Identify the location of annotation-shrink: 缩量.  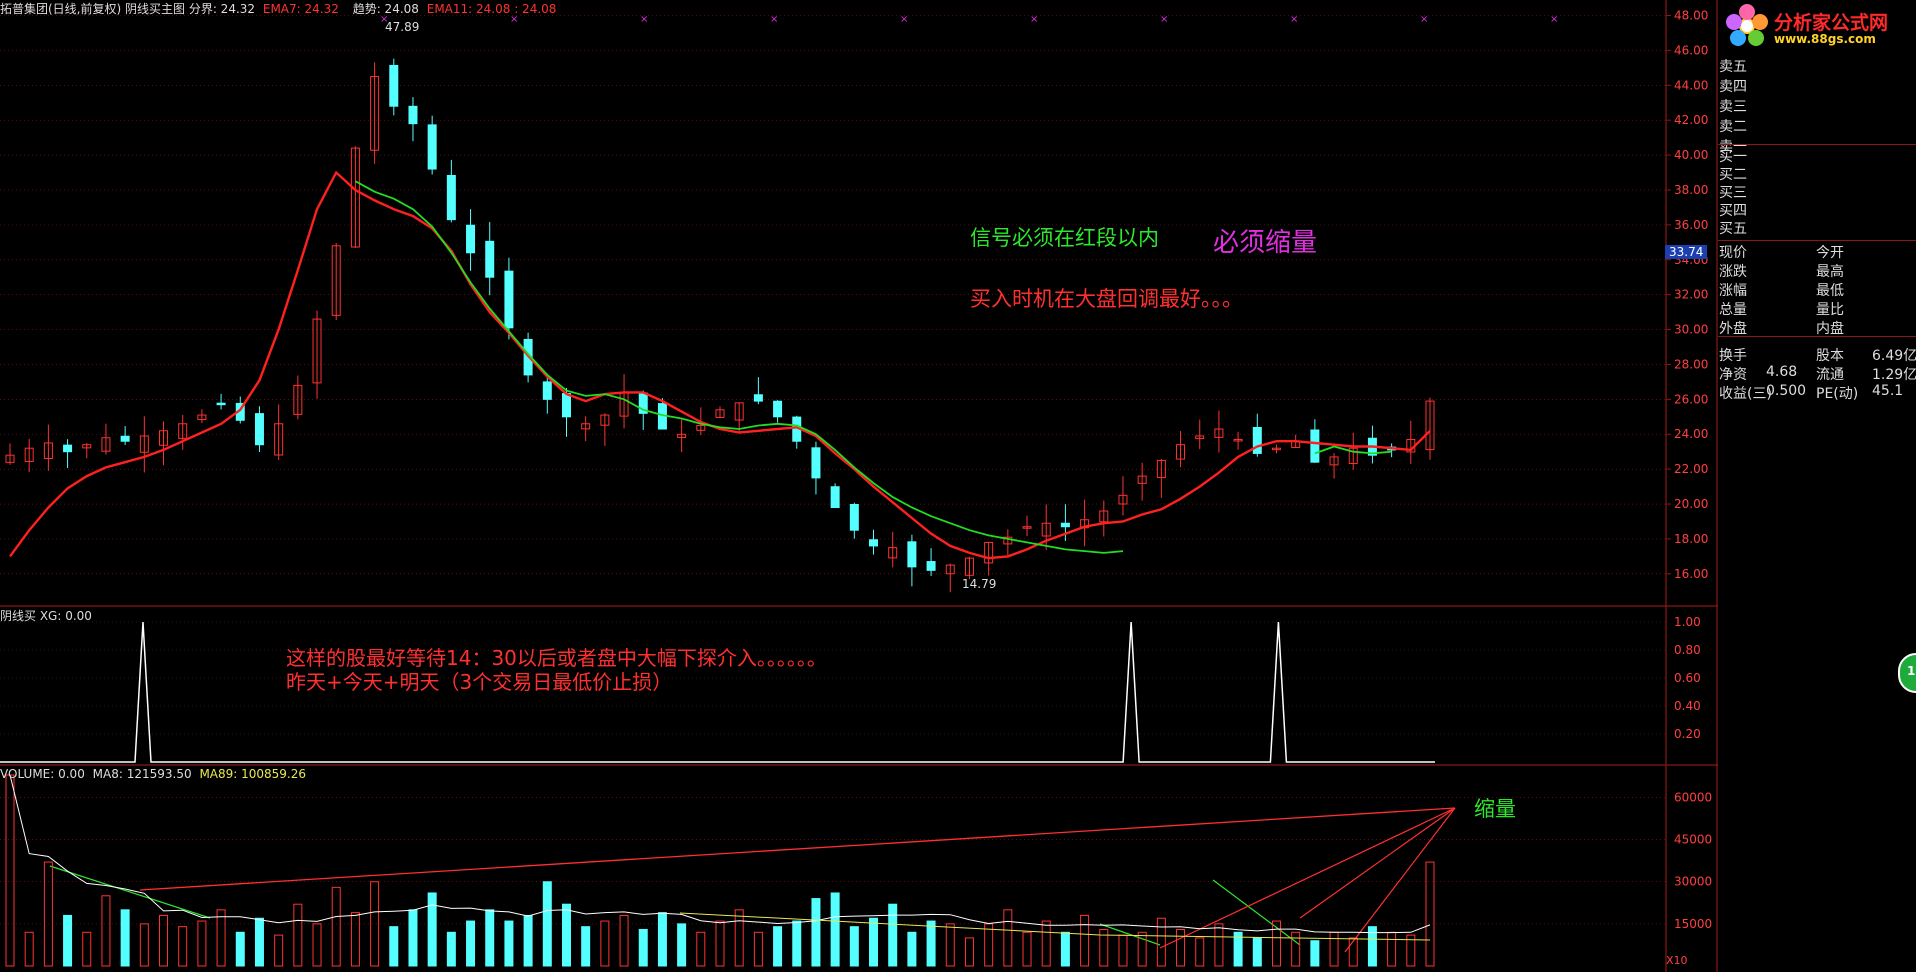
(1495, 809).